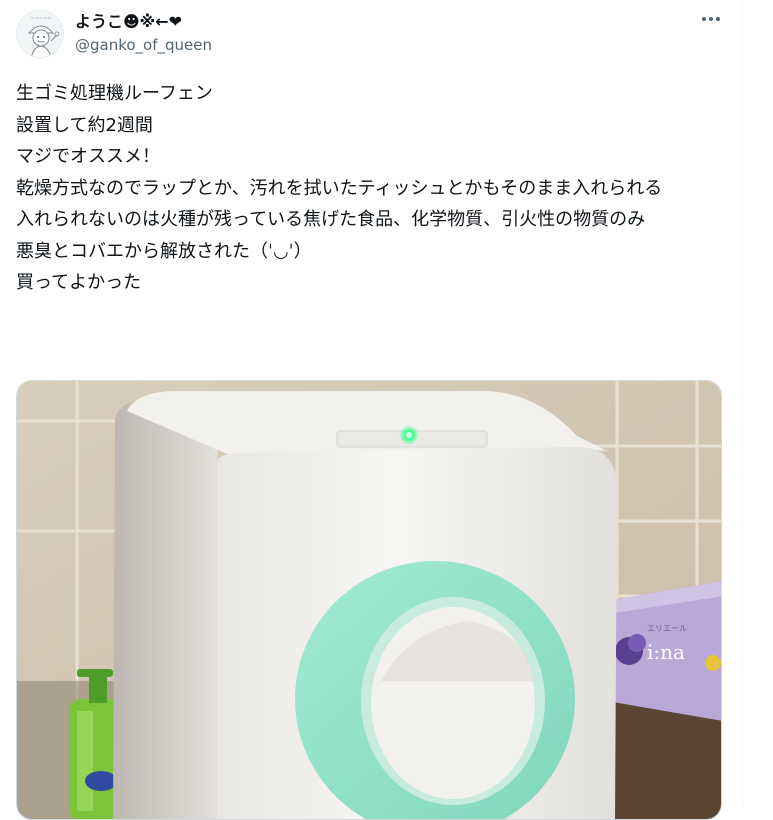  I want to click on author-avatar: ~~~~~, so click(40, 34).